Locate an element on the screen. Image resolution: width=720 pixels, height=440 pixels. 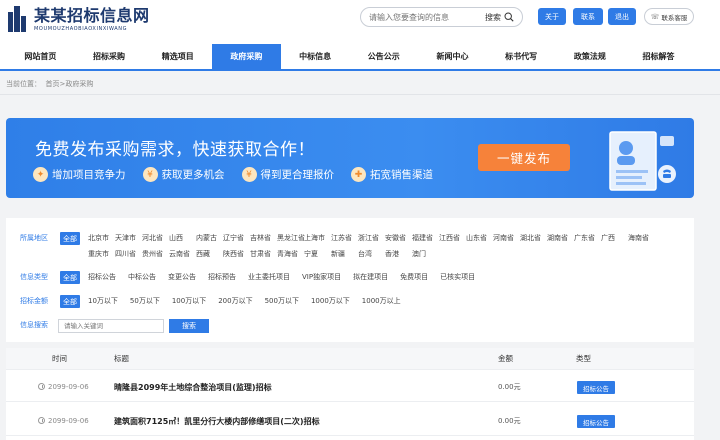
area-option: 山西 is located at coordinates (182, 238).